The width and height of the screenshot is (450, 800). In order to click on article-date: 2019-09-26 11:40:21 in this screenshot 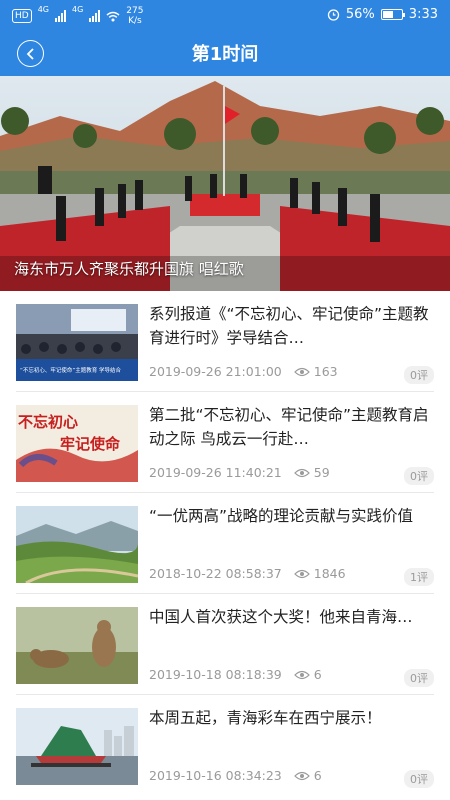, I will do `click(215, 472)`.